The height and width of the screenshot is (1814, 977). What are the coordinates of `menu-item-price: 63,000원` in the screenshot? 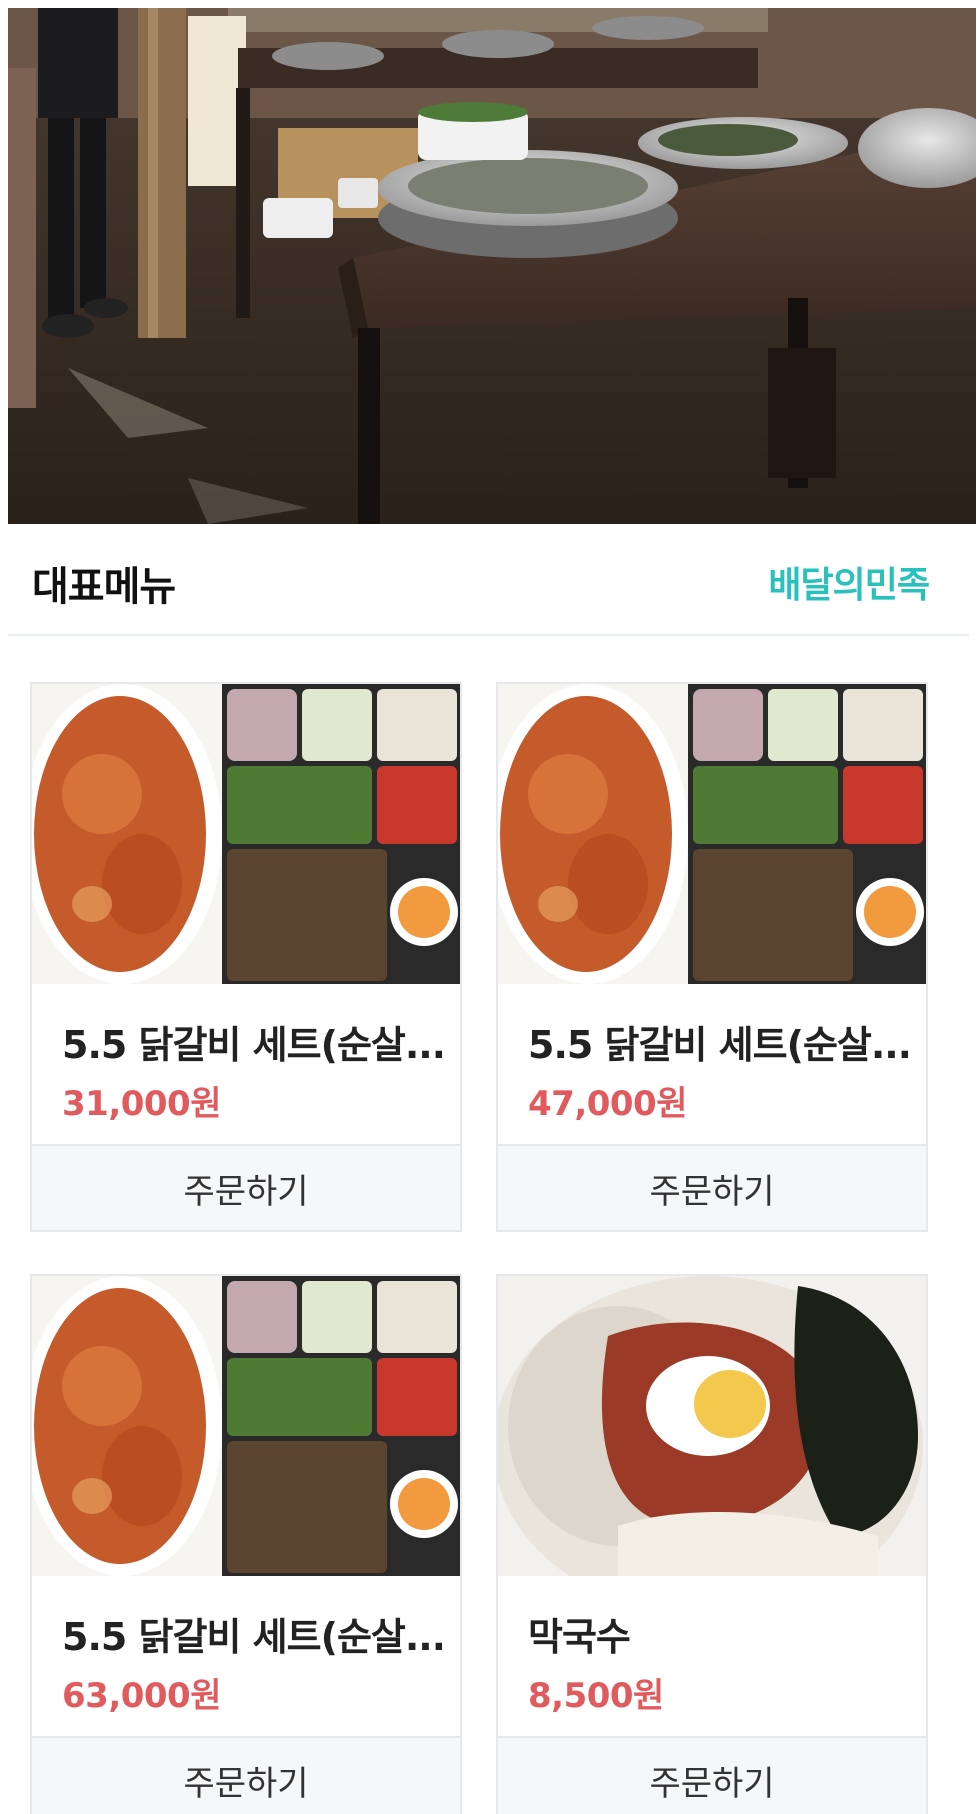 It's located at (141, 1696).